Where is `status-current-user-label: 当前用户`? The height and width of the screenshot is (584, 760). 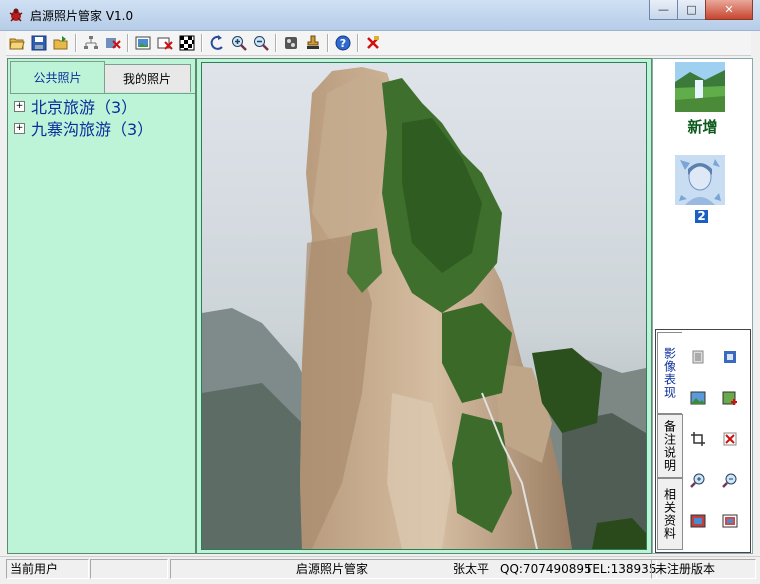 status-current-user-label: 当前用户 is located at coordinates (47, 569).